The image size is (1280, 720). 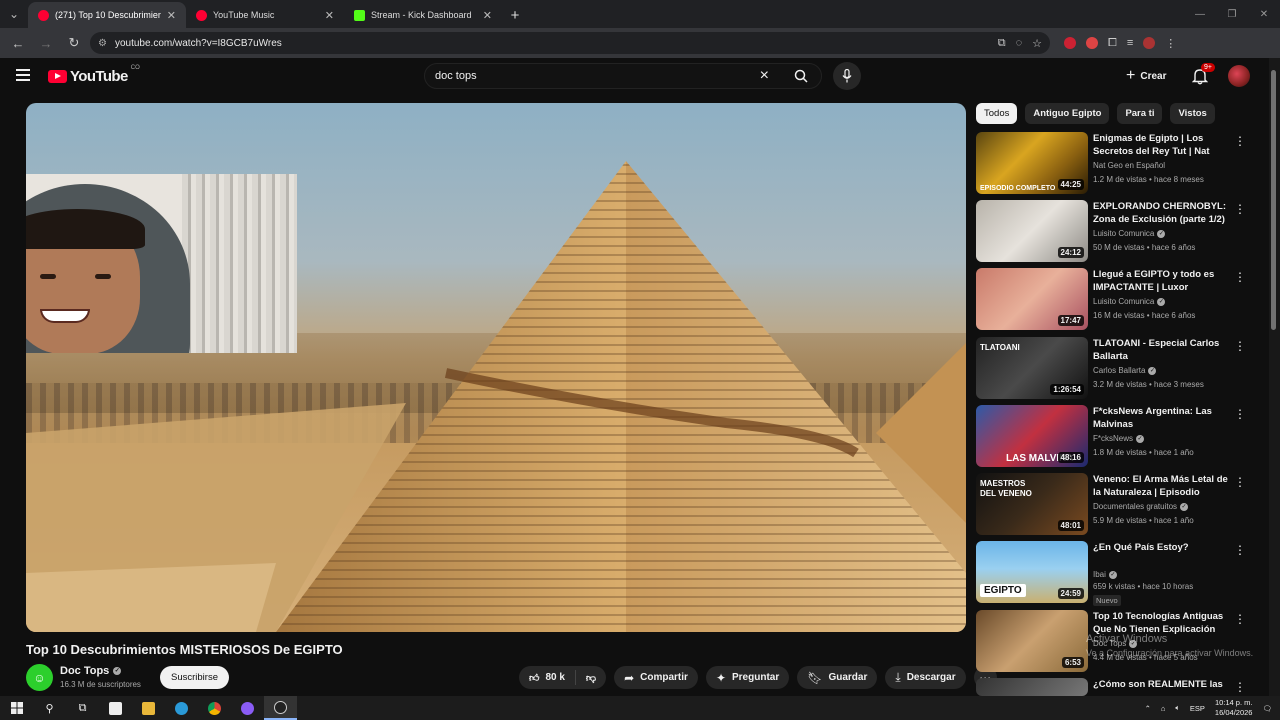 I want to click on windows-start-icon, so click(x=16, y=708).